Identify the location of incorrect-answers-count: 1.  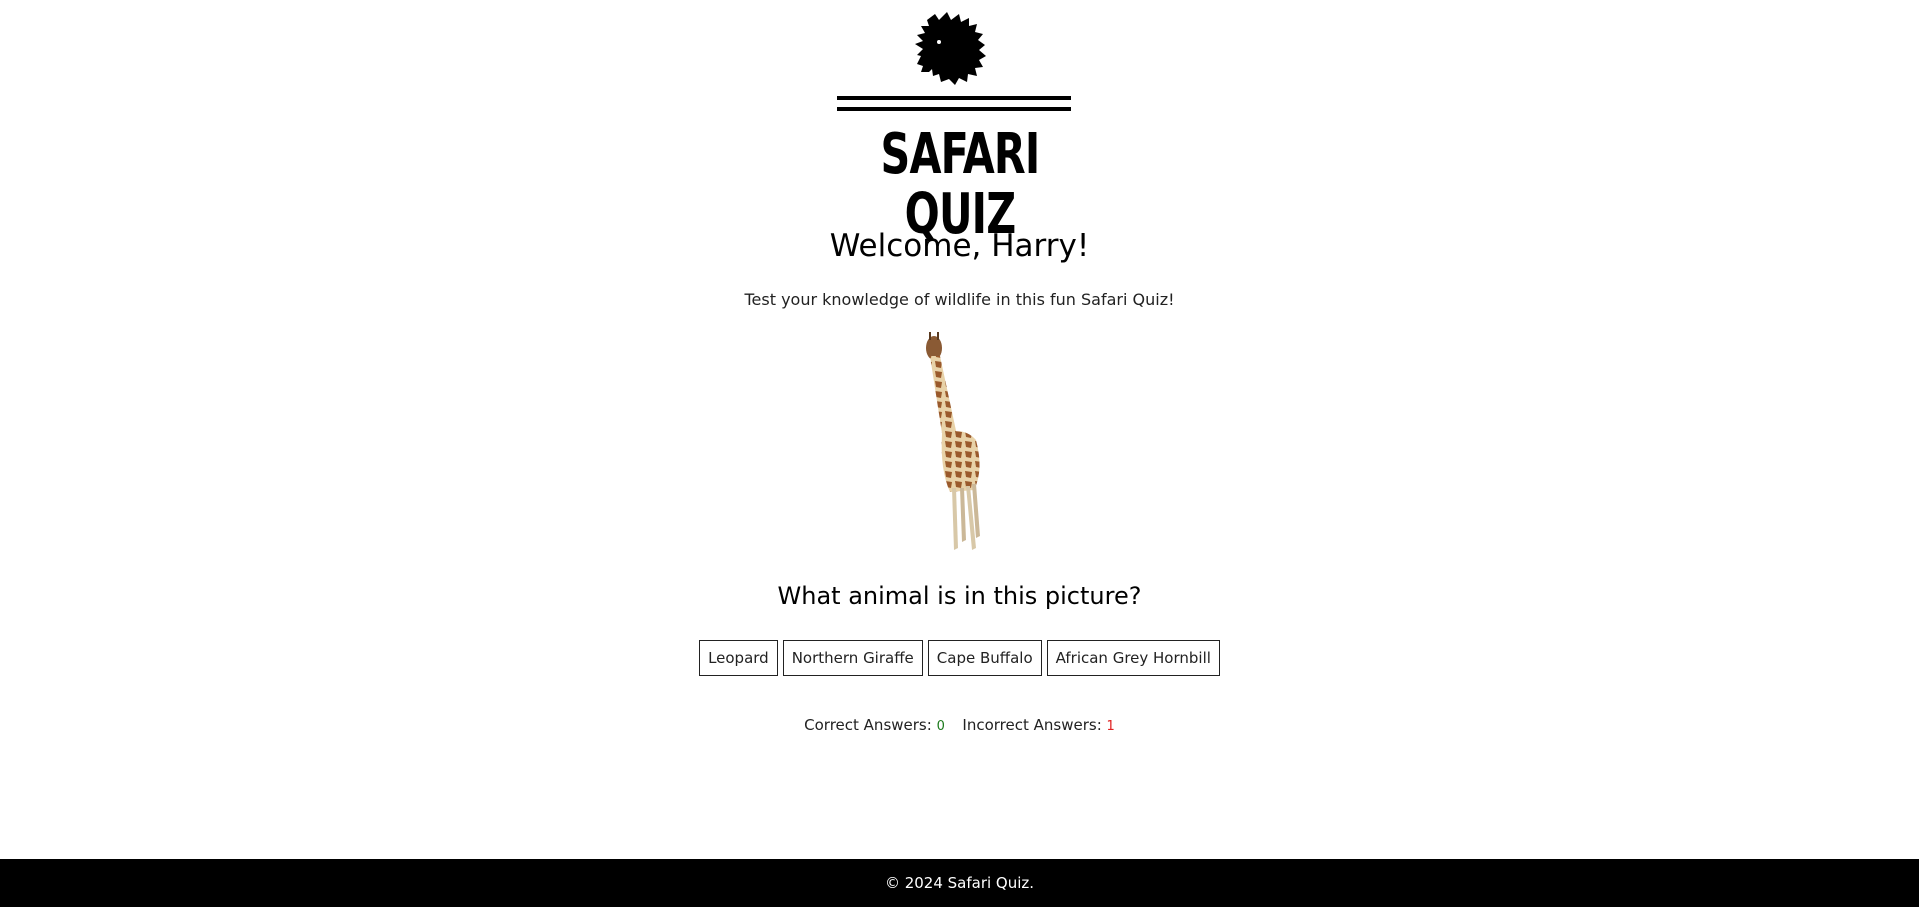
(1110, 726).